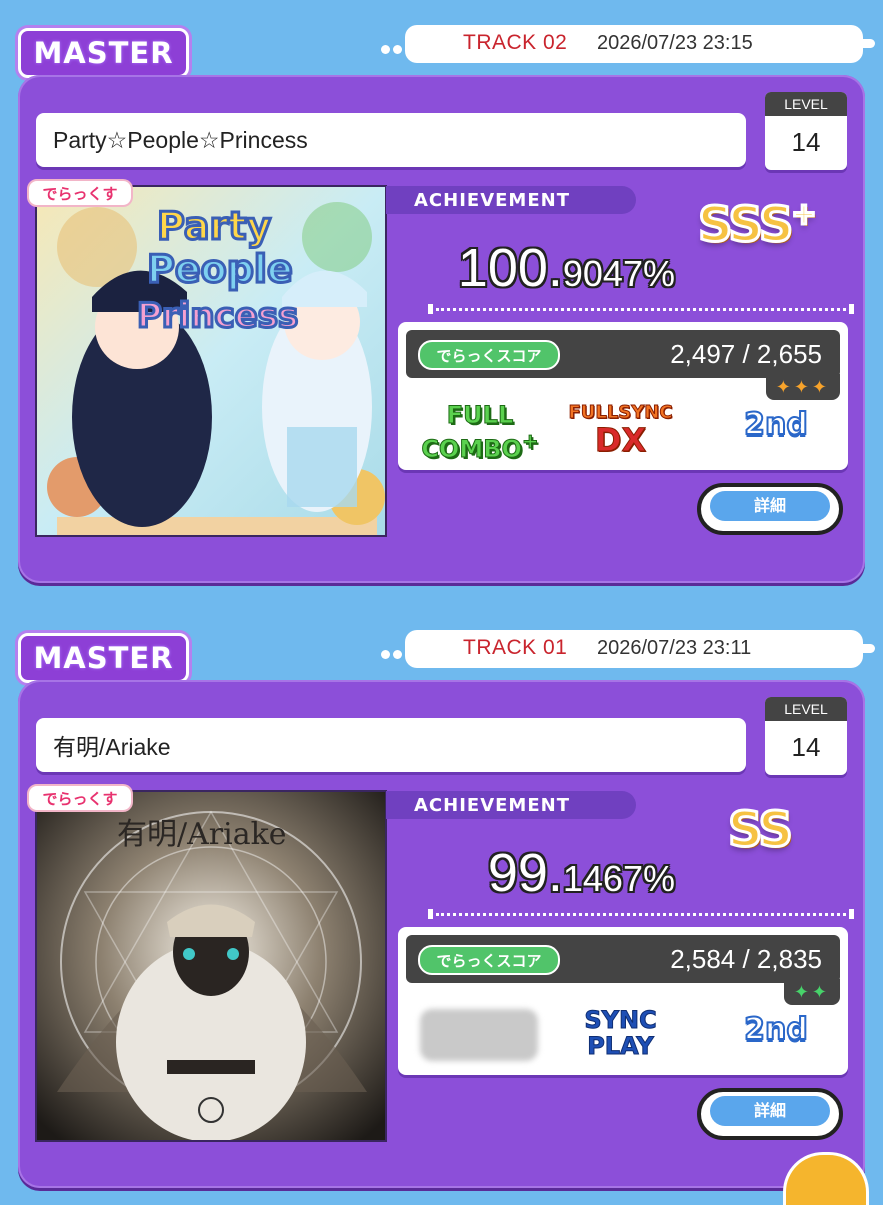  I want to click on rank-badge-ss: SS, so click(761, 830).